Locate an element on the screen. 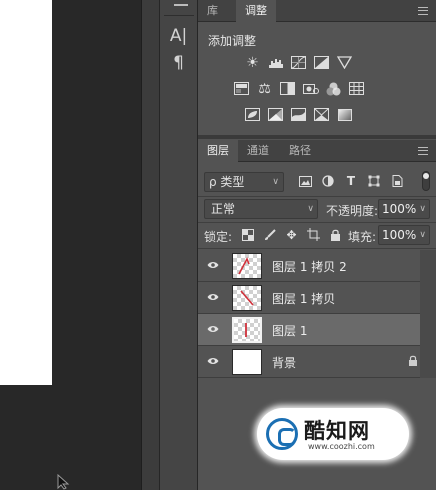 This screenshot has height=490, width=436. layer-name: 图层 1 is located at coordinates (289, 330).